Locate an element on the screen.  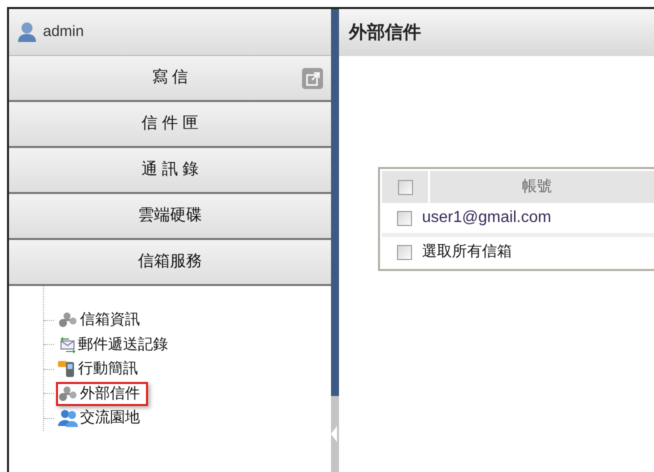
popout-icon is located at coordinates (312, 78).